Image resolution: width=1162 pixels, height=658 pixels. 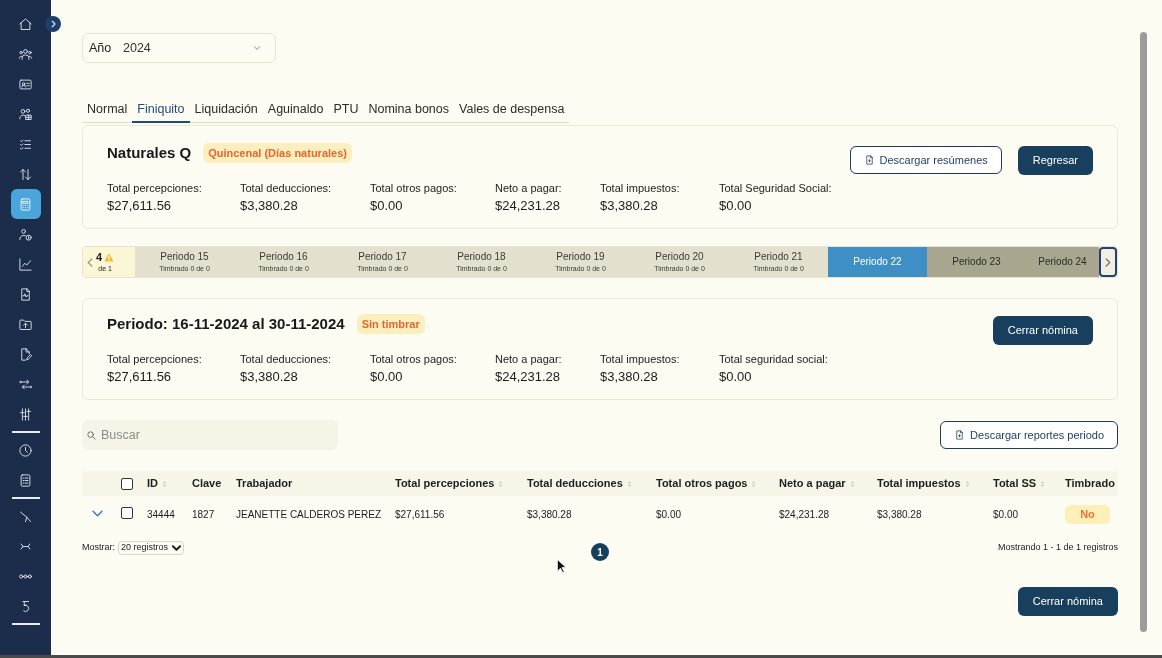 I want to click on status-badge: Sin timbrar, so click(x=390, y=324).